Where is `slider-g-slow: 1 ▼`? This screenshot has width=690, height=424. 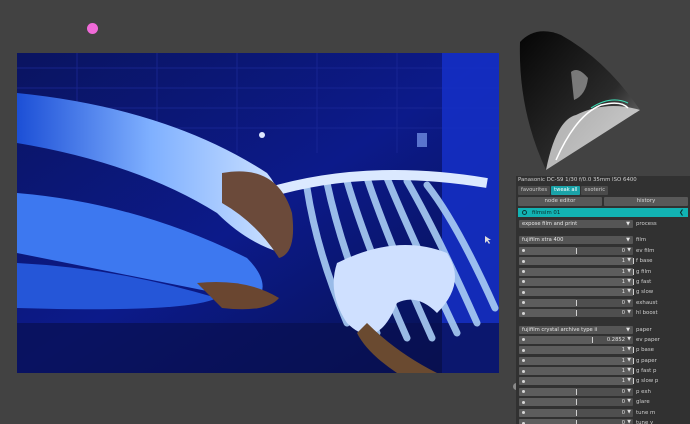
slider-g-slow: 1 ▼ is located at coordinates (576, 292).